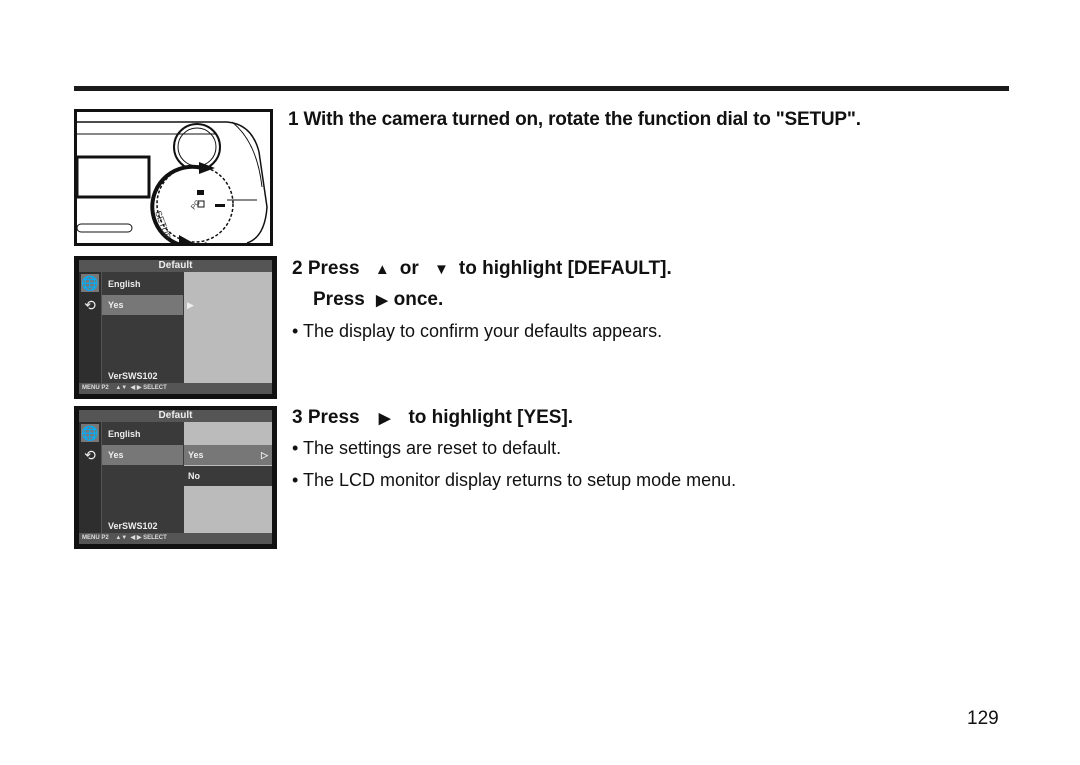 This screenshot has height=765, width=1080. I want to click on step-2-or: or, so click(409, 268).